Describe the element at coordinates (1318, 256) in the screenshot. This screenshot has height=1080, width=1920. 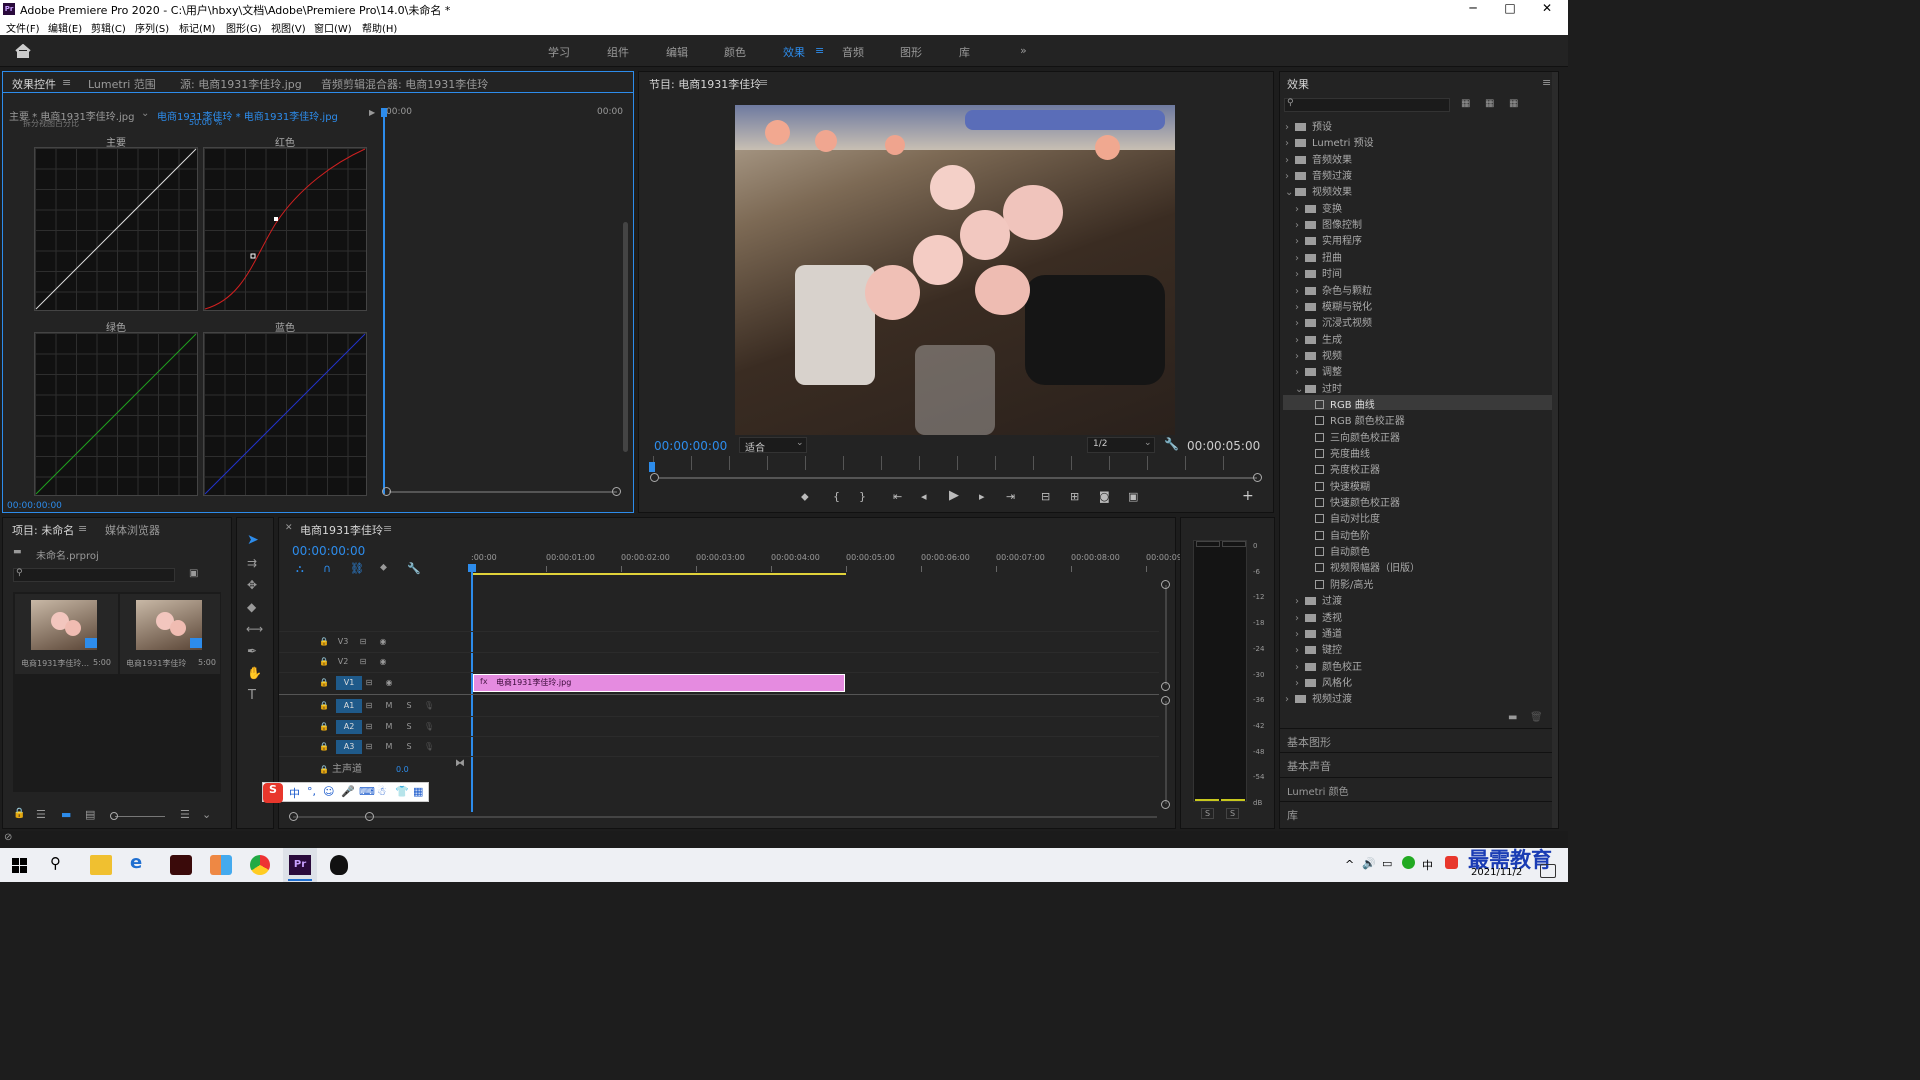
I see `effect-folder: › 扭曲` at that location.